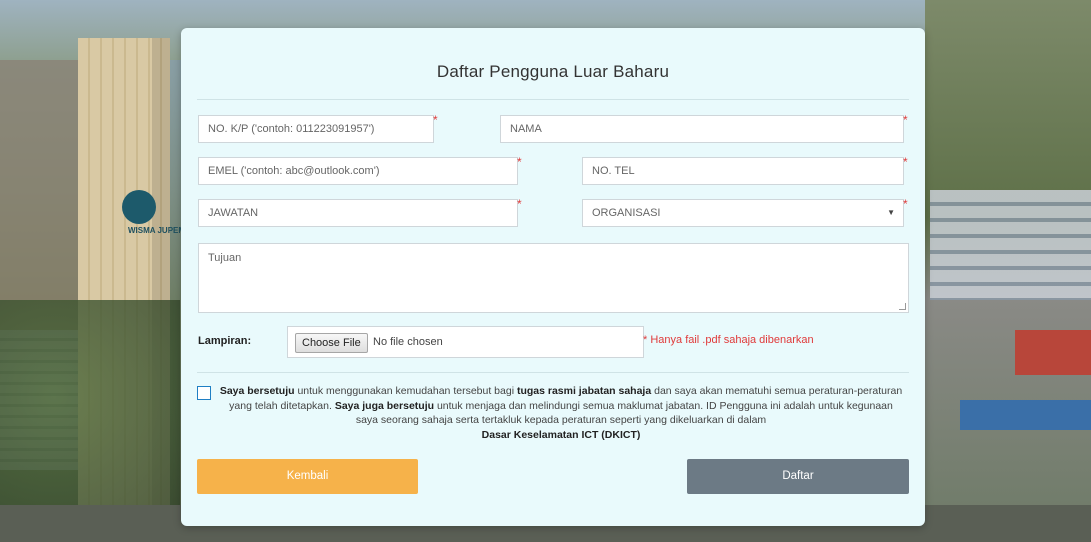  I want to click on position-input: JAWATAN, so click(358, 213).